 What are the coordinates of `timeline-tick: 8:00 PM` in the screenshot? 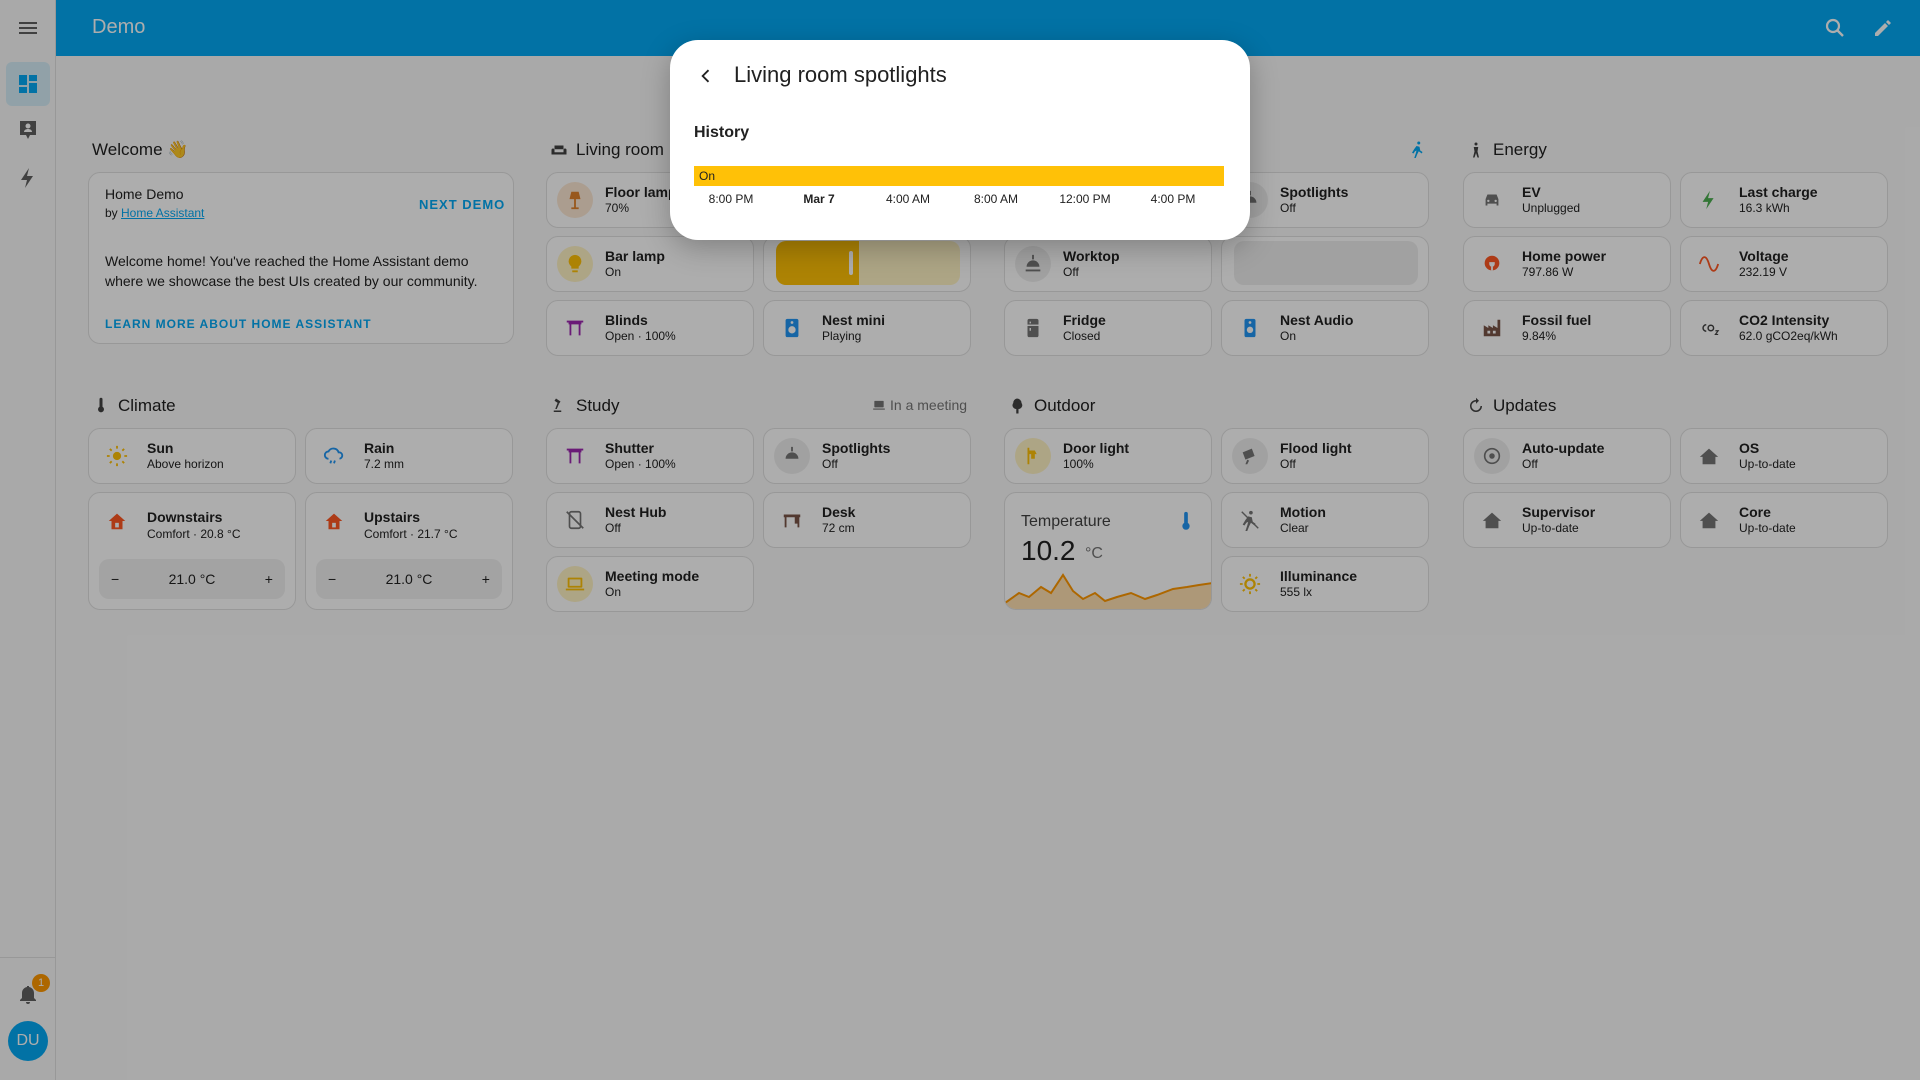 It's located at (731, 199).